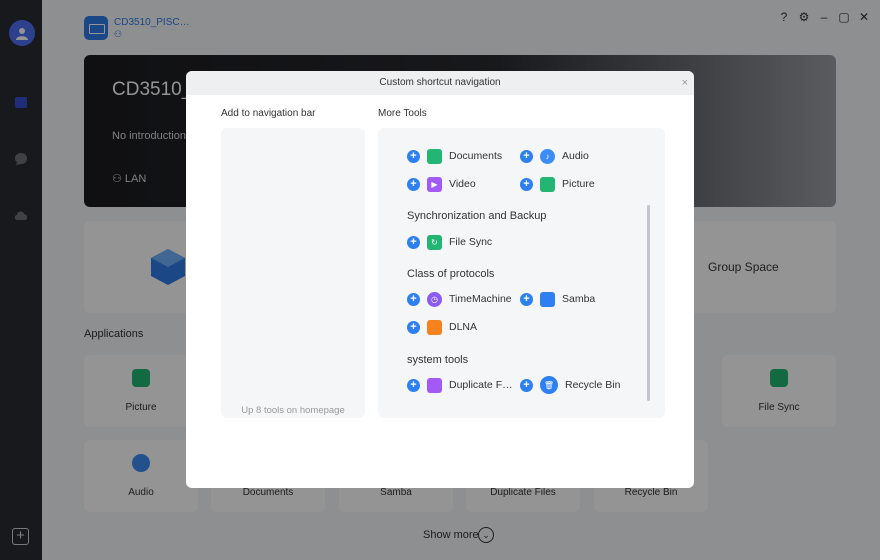  Describe the element at coordinates (476, 156) in the screenshot. I see `tool-label: Documents` at that location.